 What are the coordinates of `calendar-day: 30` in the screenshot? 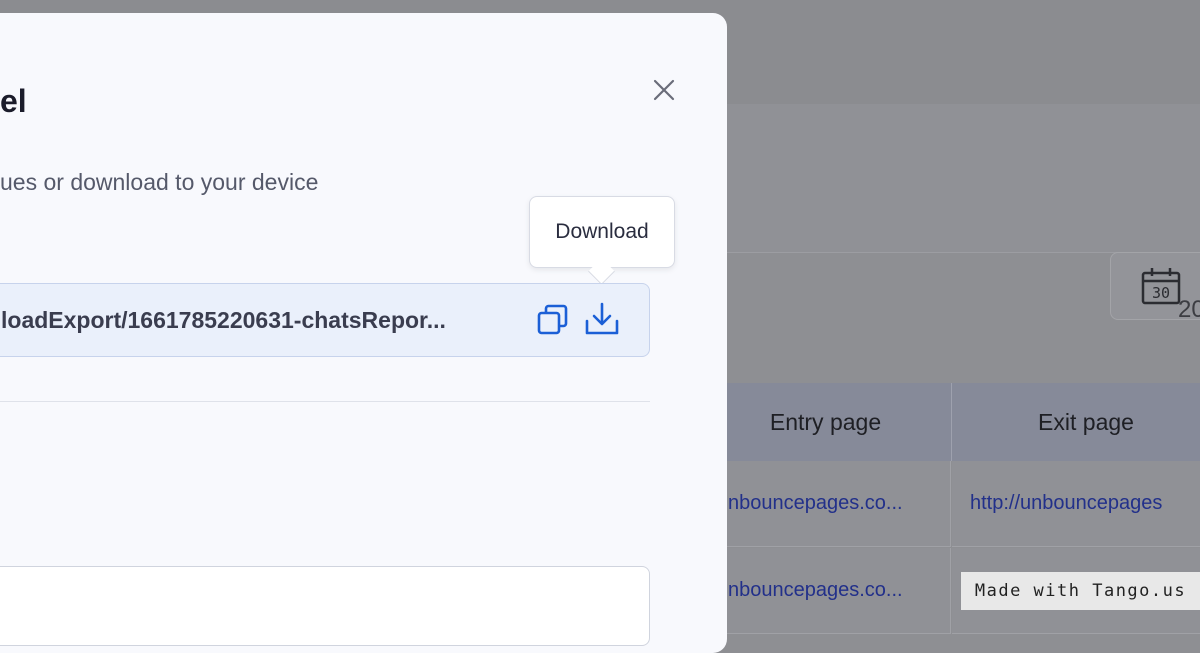 It's located at (1161, 293).